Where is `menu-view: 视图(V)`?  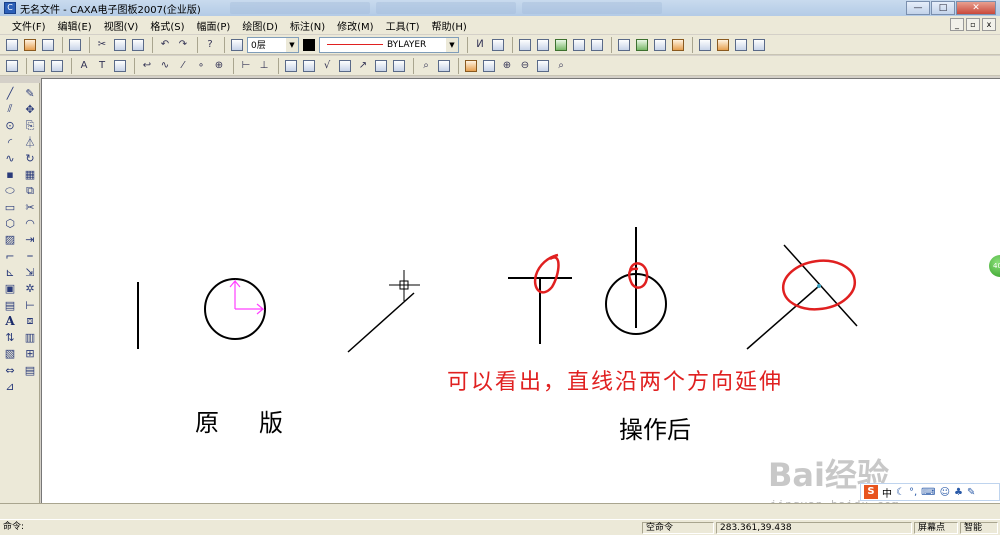
menu-view: 视图(V) is located at coordinates (121, 25).